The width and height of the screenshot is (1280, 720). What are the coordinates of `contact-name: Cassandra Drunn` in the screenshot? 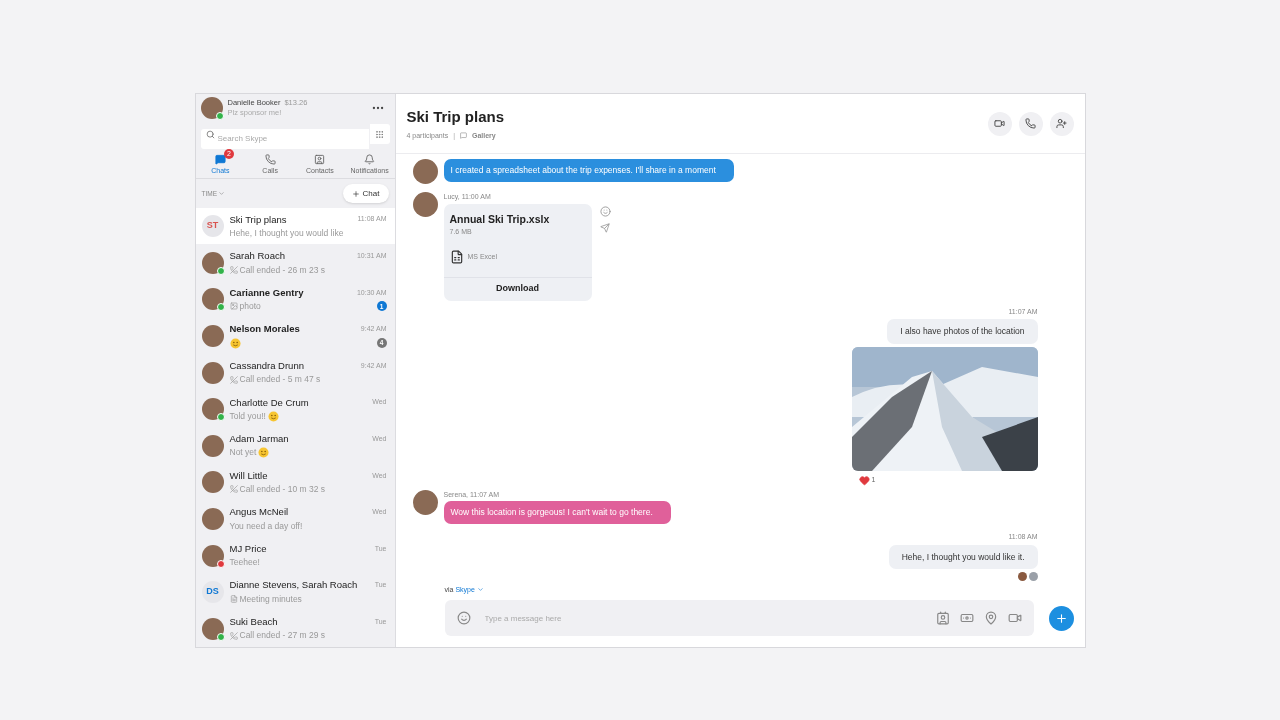 It's located at (266, 365).